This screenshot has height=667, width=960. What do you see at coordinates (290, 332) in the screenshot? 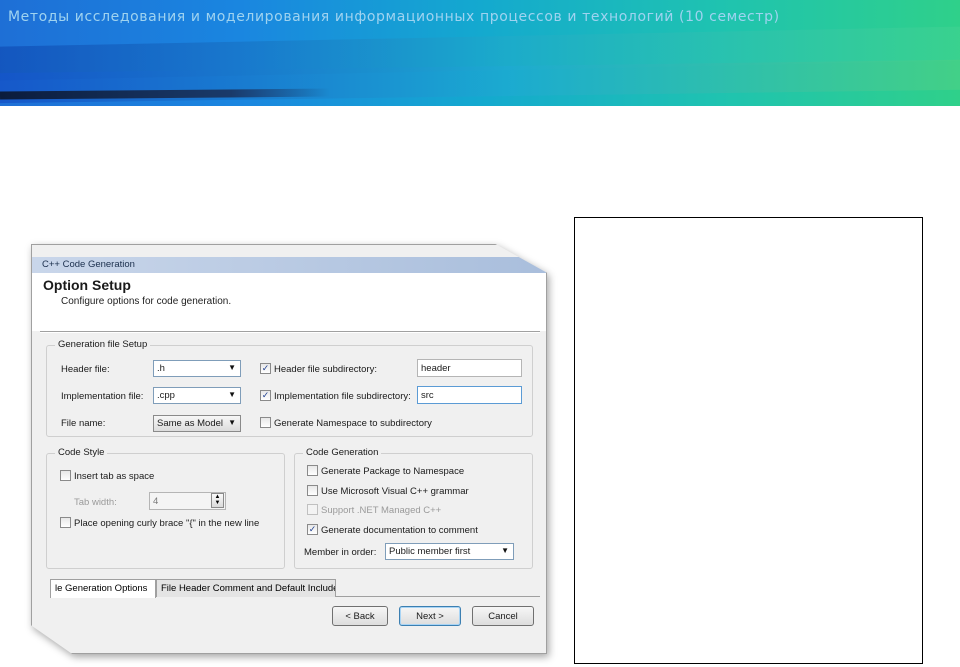
I see `header-divider` at bounding box center [290, 332].